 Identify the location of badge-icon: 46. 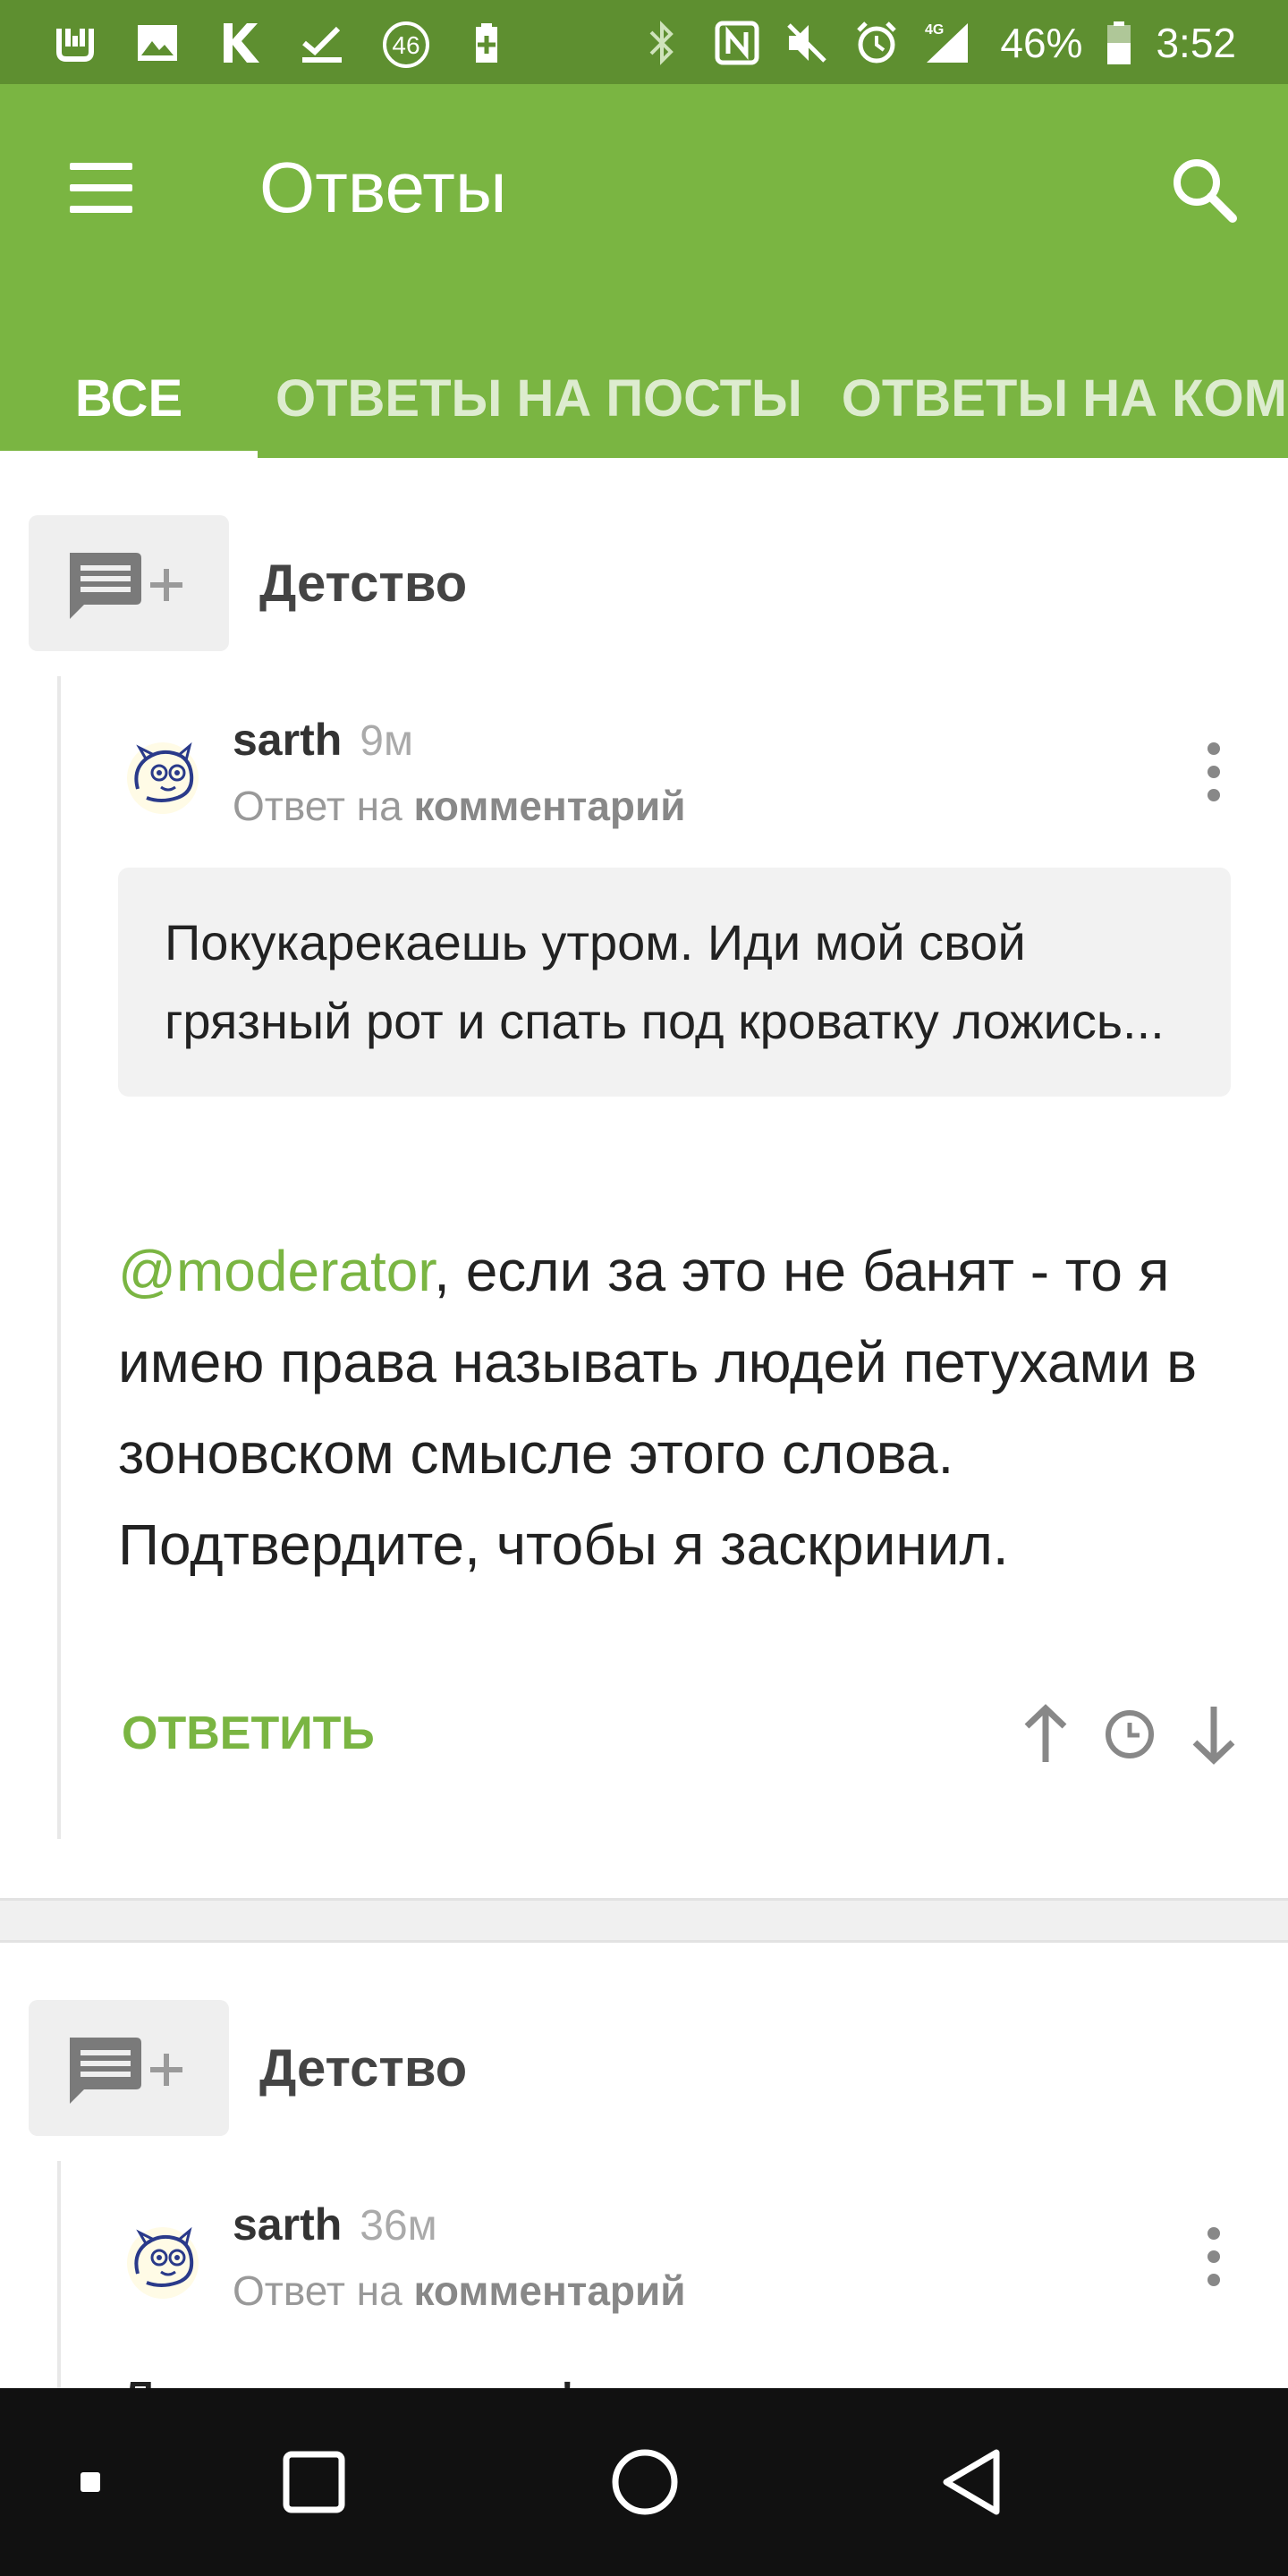
(405, 44).